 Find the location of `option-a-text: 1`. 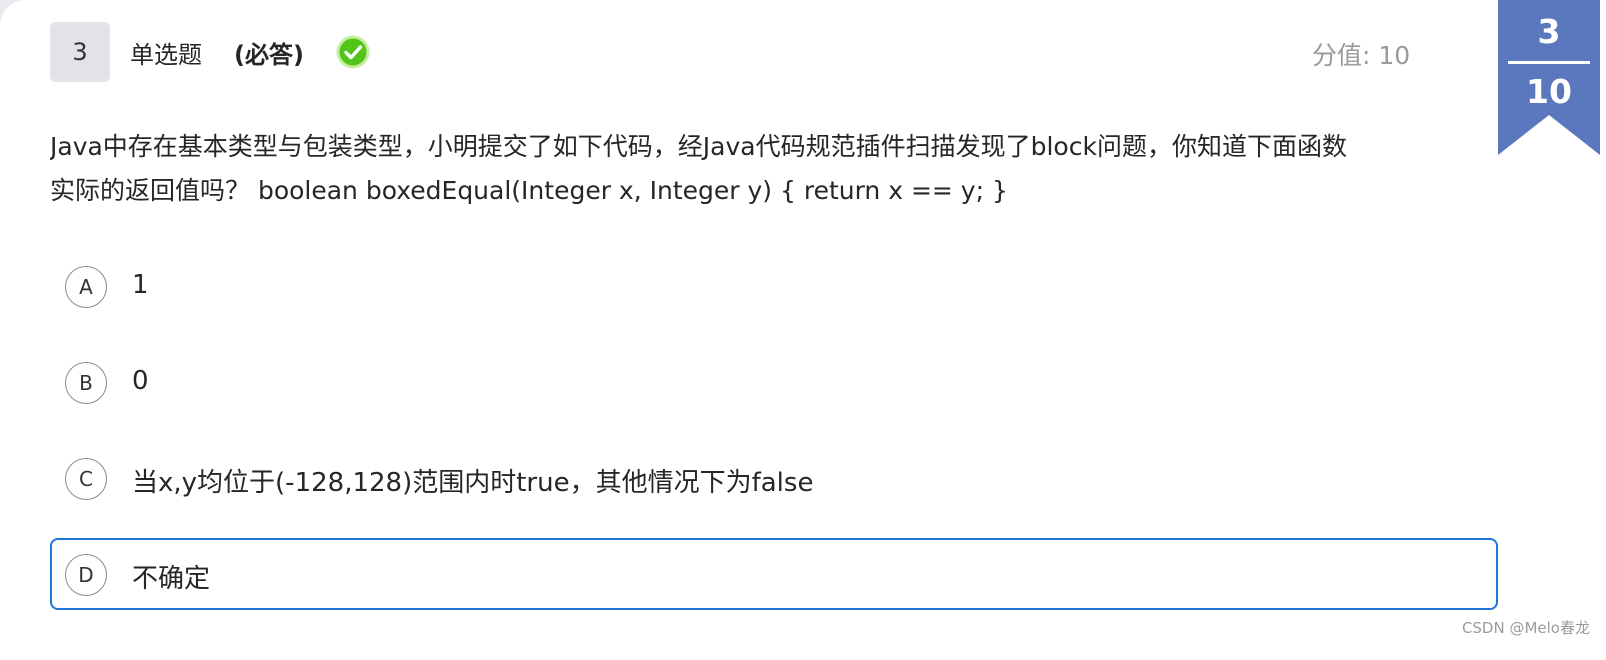

option-a-text: 1 is located at coordinates (140, 285).